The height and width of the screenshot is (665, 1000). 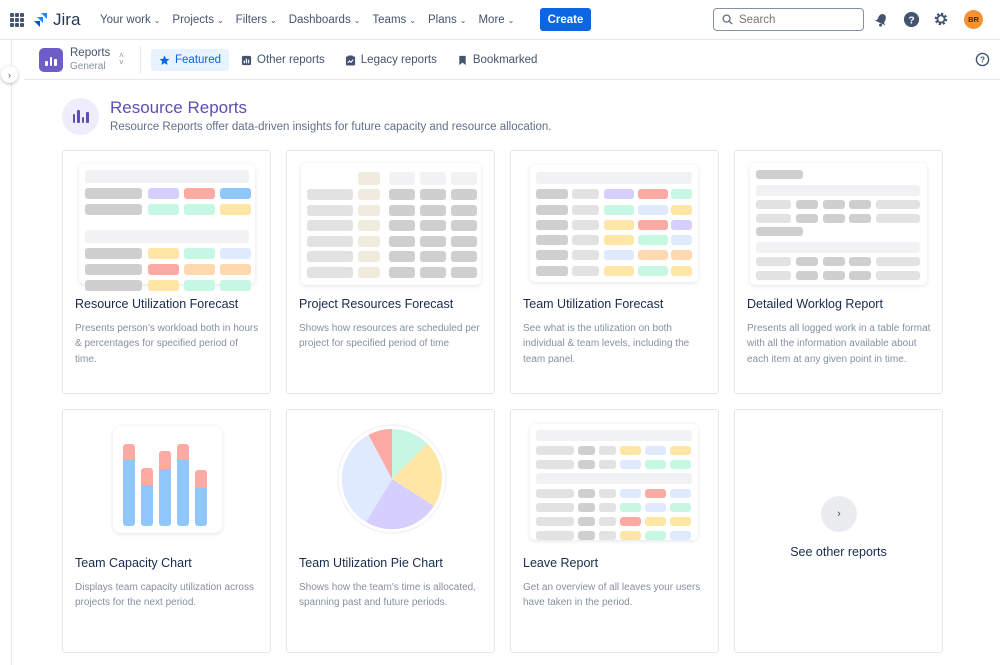 What do you see at coordinates (157, 20) in the screenshot?
I see `chevron-down-icon: ⌄` at bounding box center [157, 20].